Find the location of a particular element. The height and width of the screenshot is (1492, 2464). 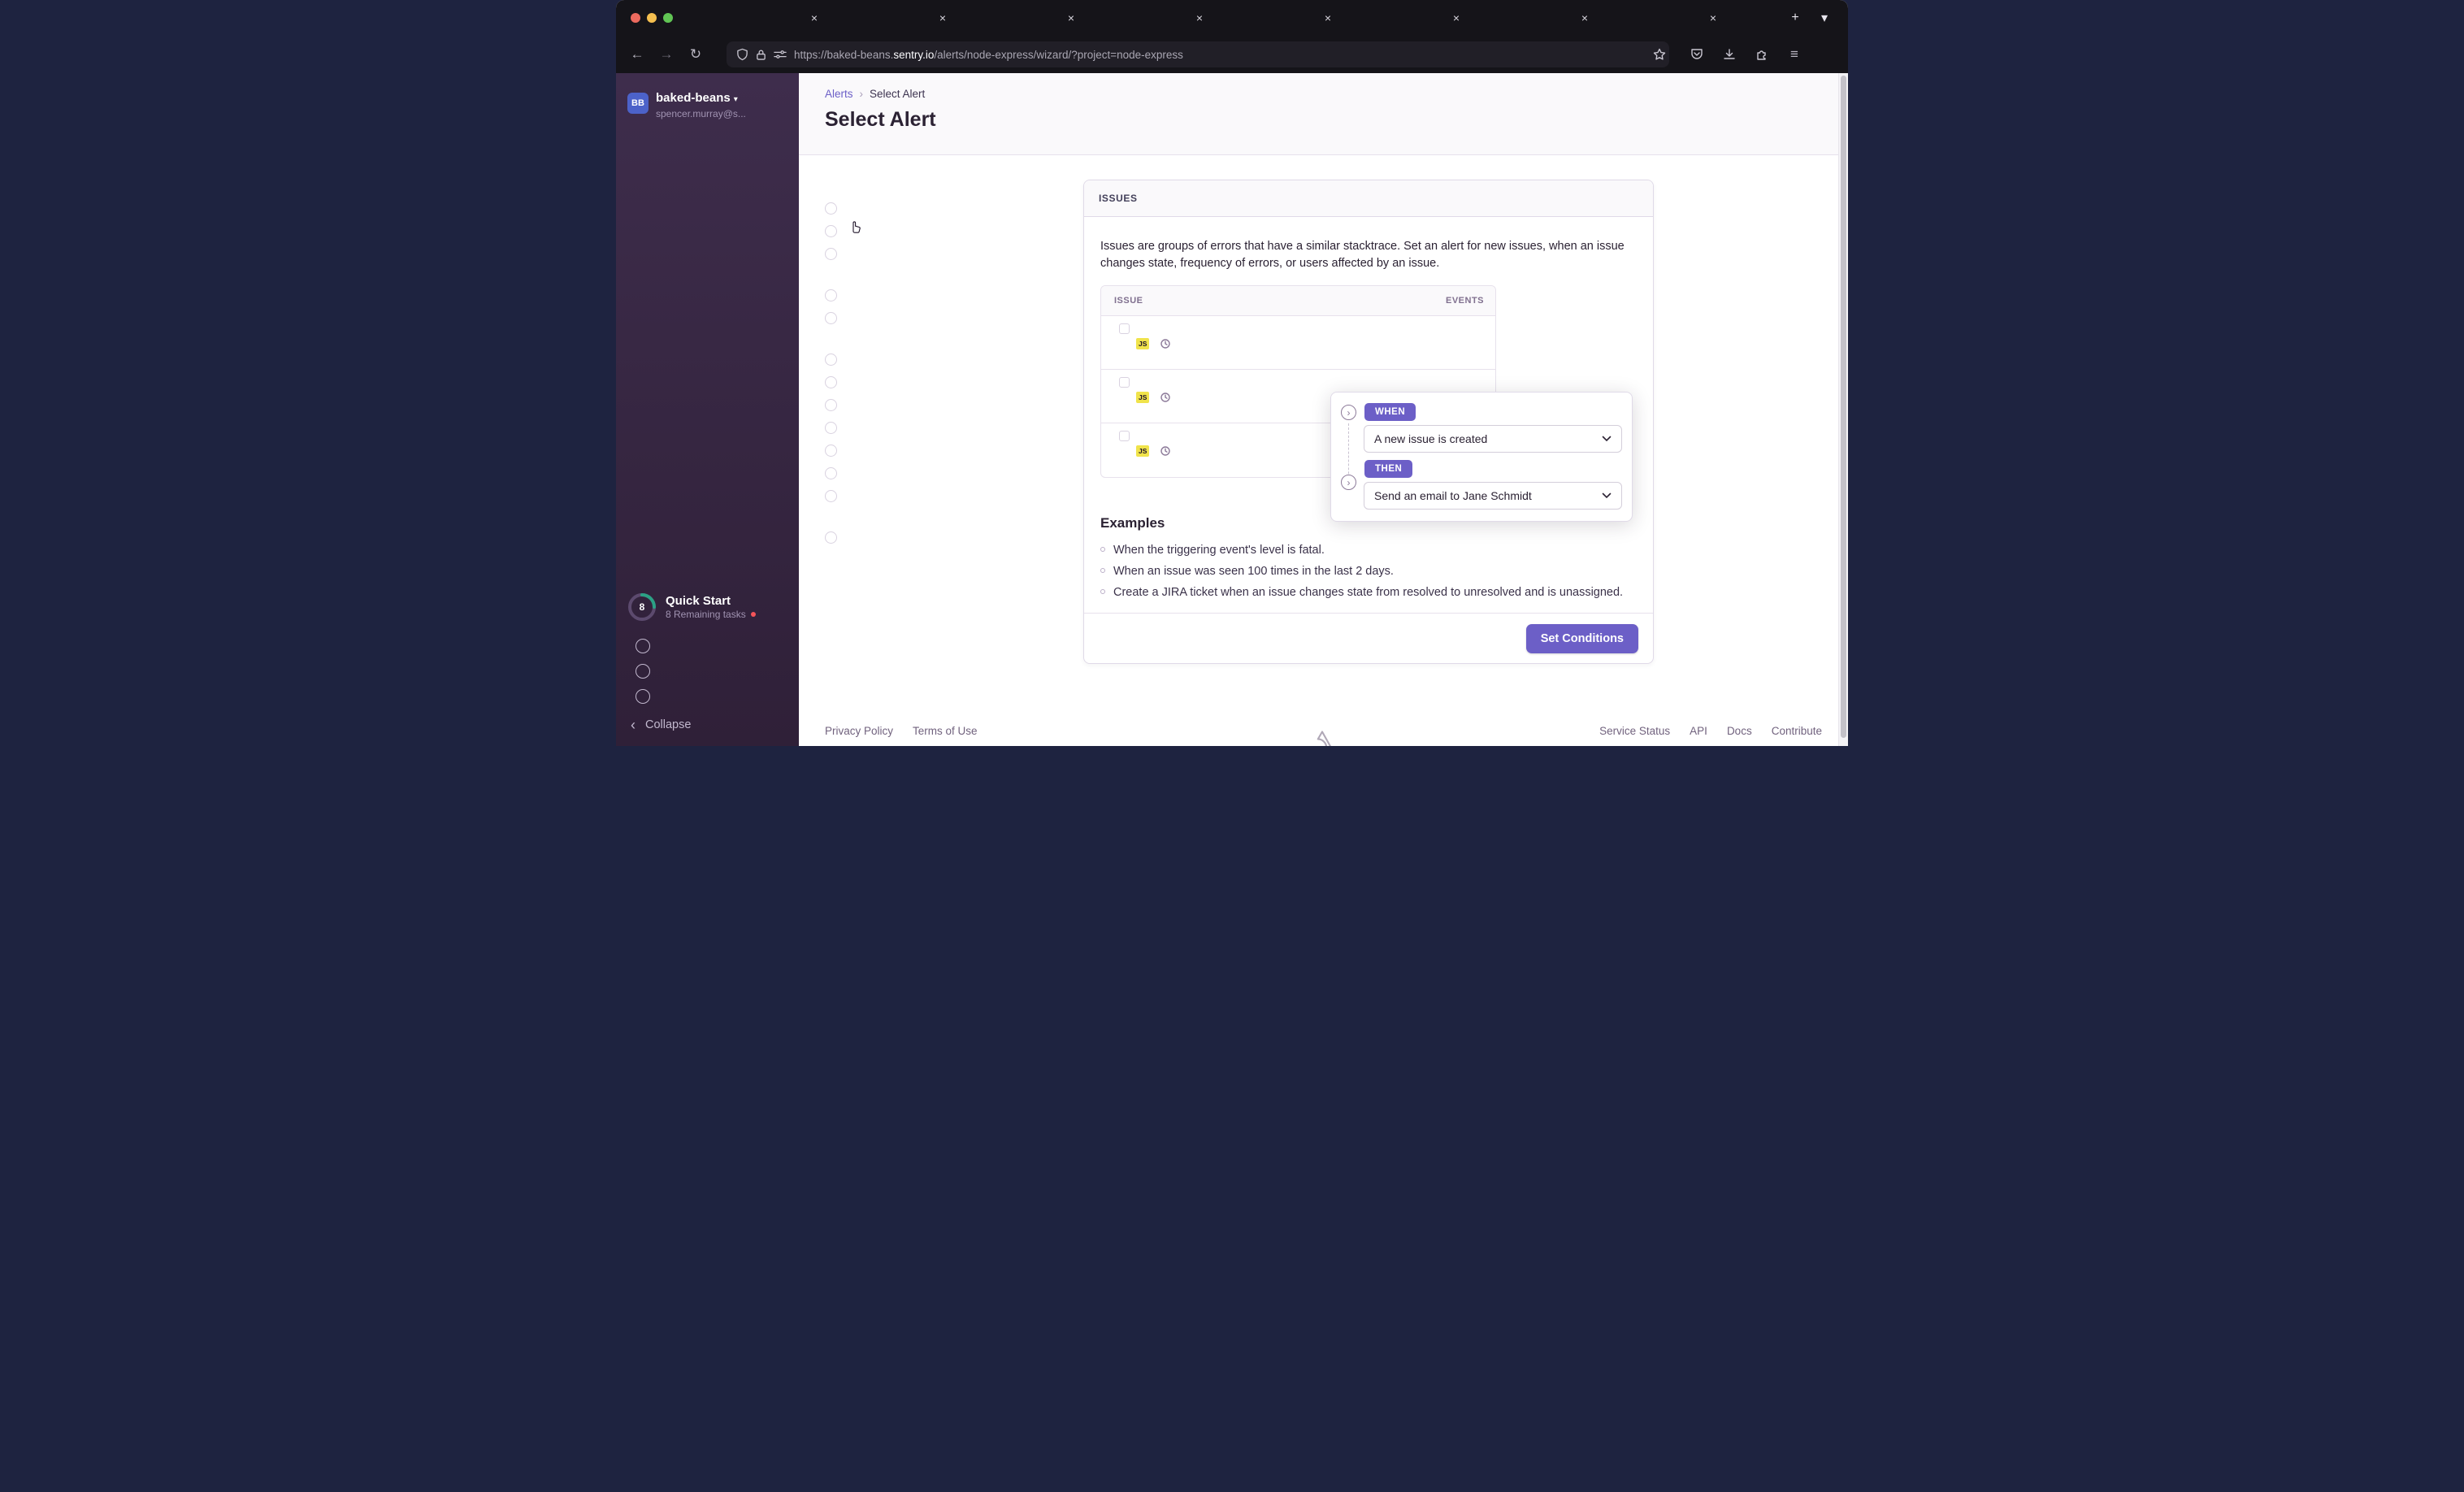

footer-link: Docs is located at coordinates (1740, 731).